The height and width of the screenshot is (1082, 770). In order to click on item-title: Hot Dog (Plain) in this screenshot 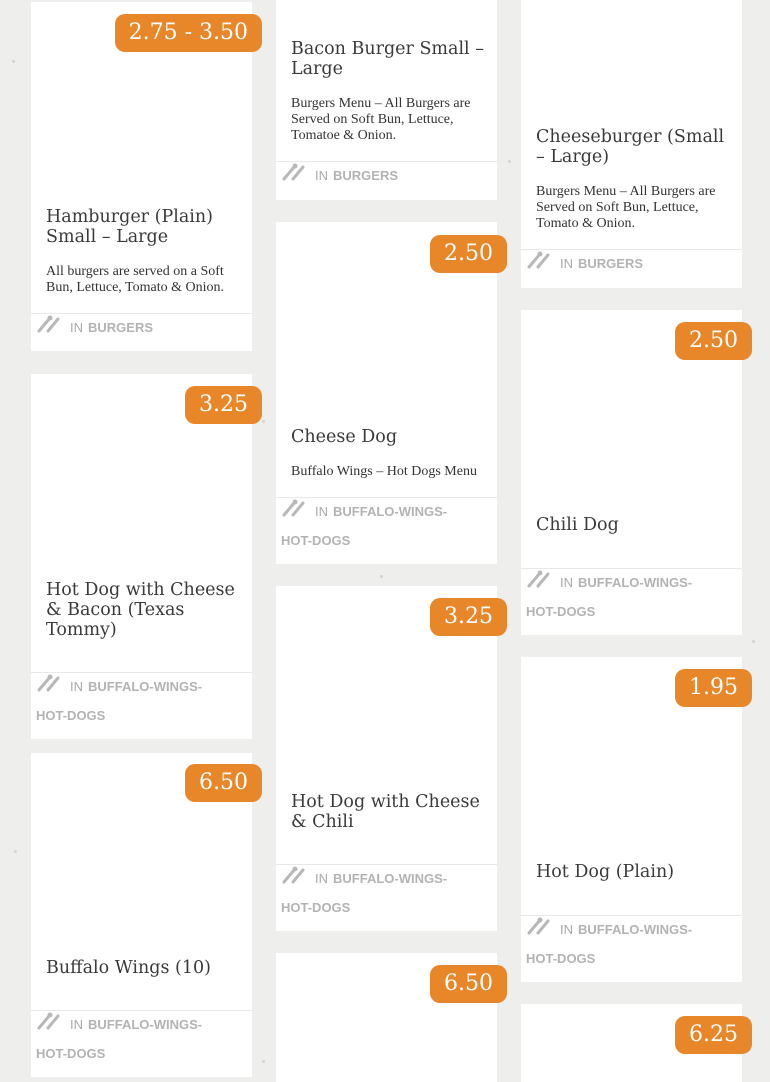, I will do `click(633, 872)`.